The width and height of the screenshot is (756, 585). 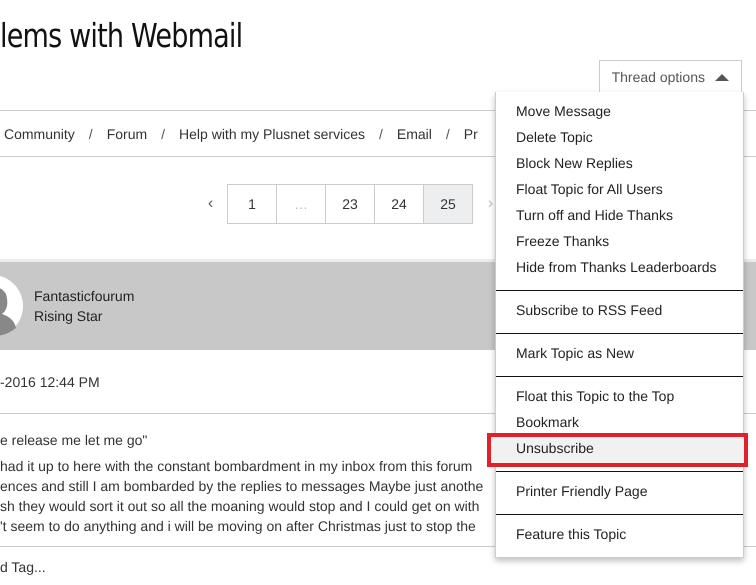 What do you see at coordinates (242, 486) in the screenshot?
I see `post-text-line: ences and still I am bombarded by the replies to messages Maybe just anothe` at bounding box center [242, 486].